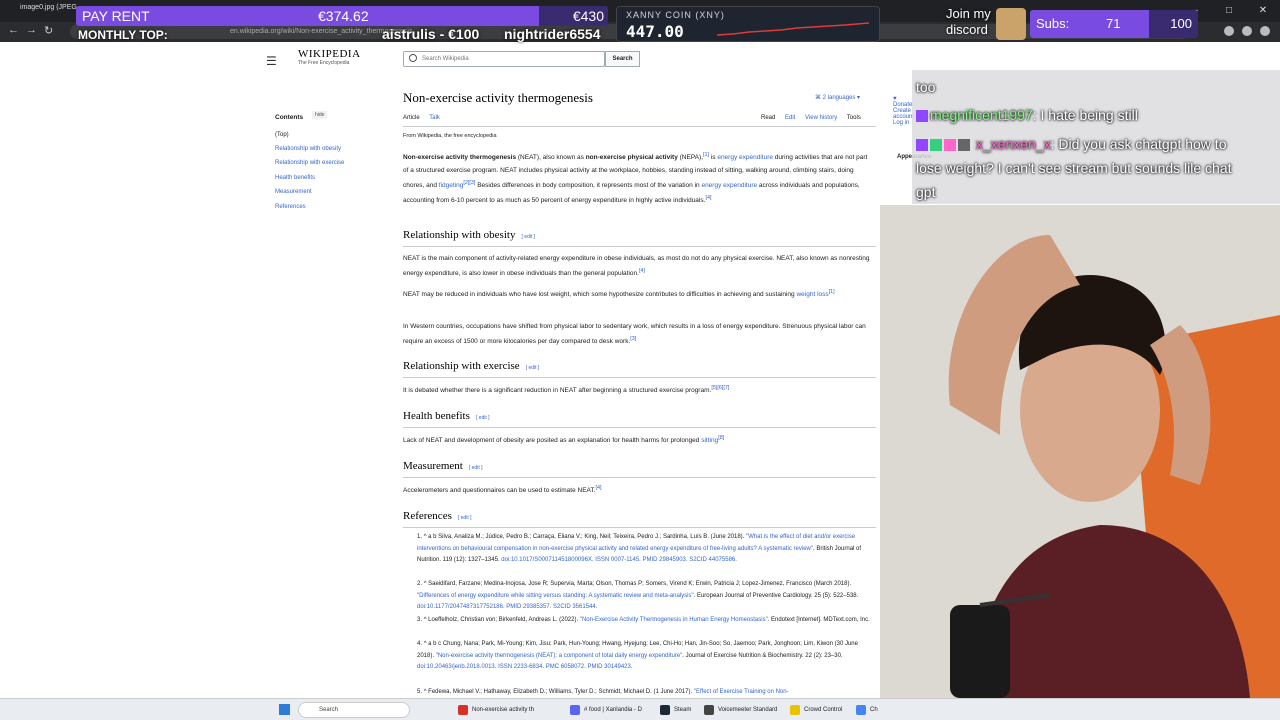 This screenshot has width=1280, height=720. I want to click on create-account-link: Create account, so click(903, 114).